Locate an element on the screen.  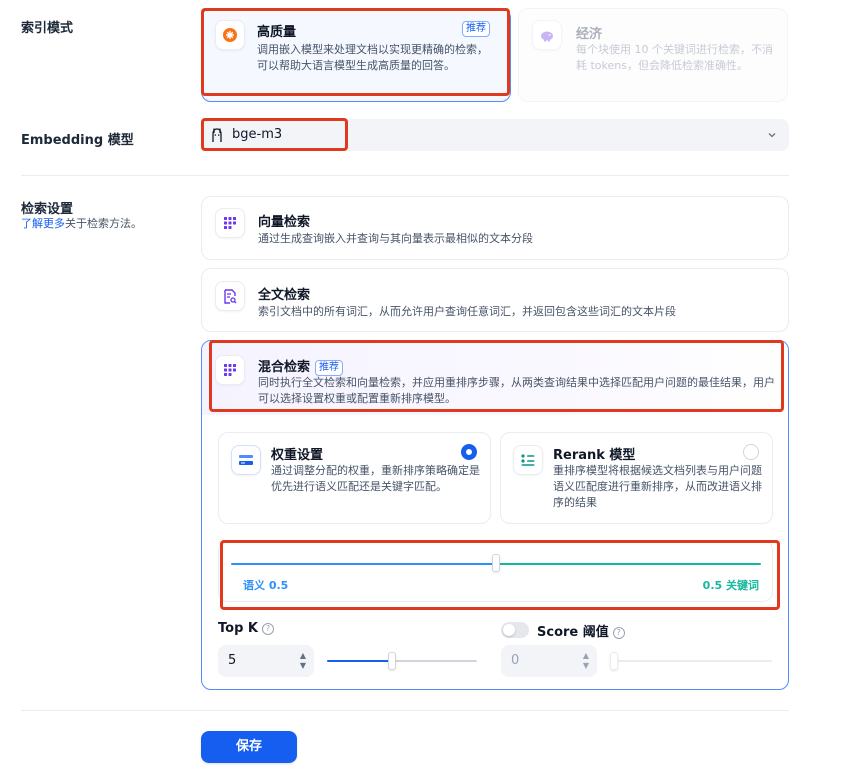
vector-search-option: 向量检索 通过生成查询嵌入并查询与其向量表示最相似的文本分段 is located at coordinates (495, 228).